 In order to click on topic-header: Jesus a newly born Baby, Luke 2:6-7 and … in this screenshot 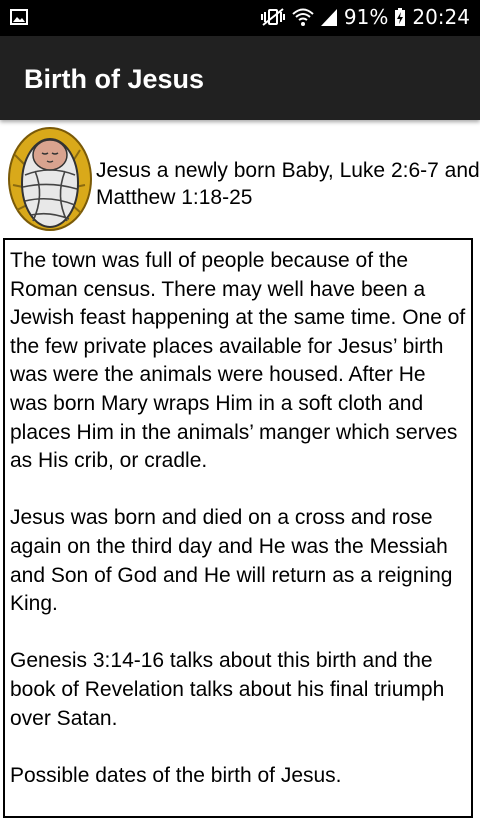, I will do `click(240, 179)`.